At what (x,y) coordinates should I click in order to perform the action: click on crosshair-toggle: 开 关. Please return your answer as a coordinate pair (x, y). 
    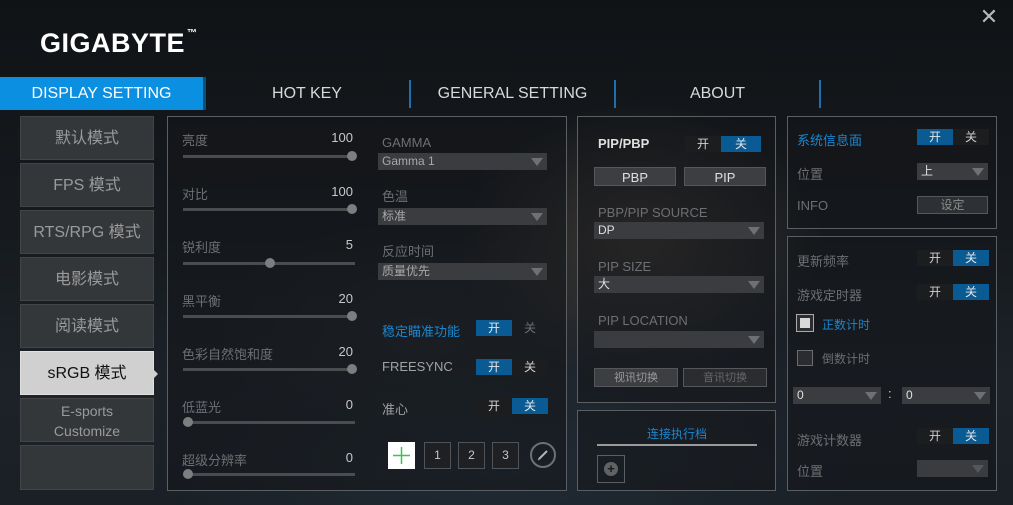
    Looking at the image, I should click on (512, 406).